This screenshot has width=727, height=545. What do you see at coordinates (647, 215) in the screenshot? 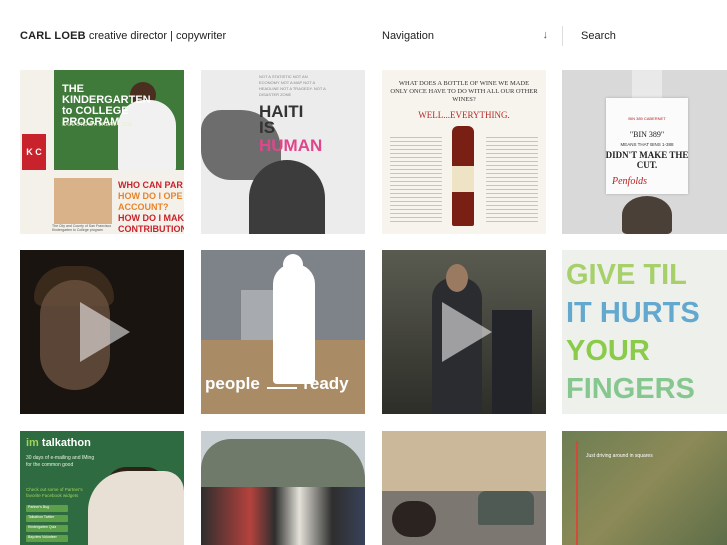
I see `roots-graphic` at bounding box center [647, 215].